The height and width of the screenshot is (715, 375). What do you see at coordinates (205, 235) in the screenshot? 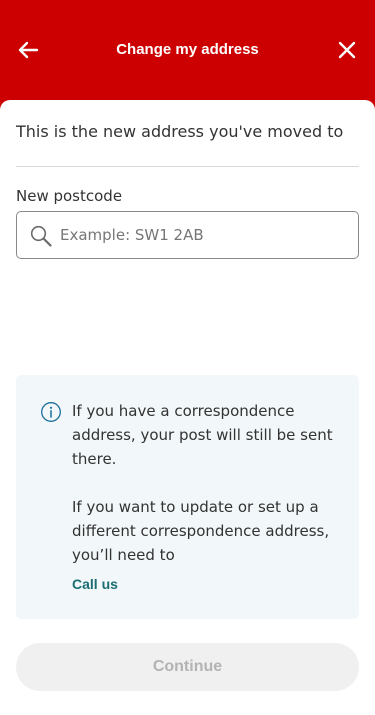
I see `postcode-input` at bounding box center [205, 235].